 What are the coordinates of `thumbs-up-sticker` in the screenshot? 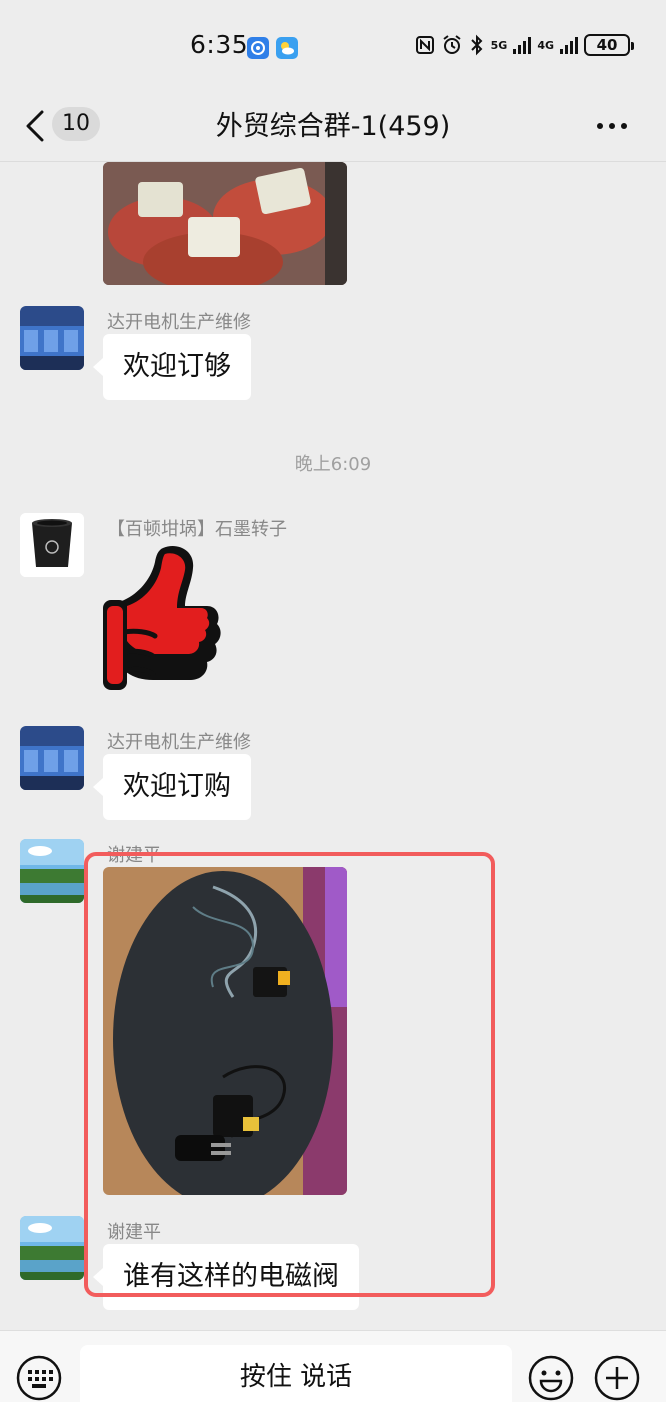 It's located at (162, 621).